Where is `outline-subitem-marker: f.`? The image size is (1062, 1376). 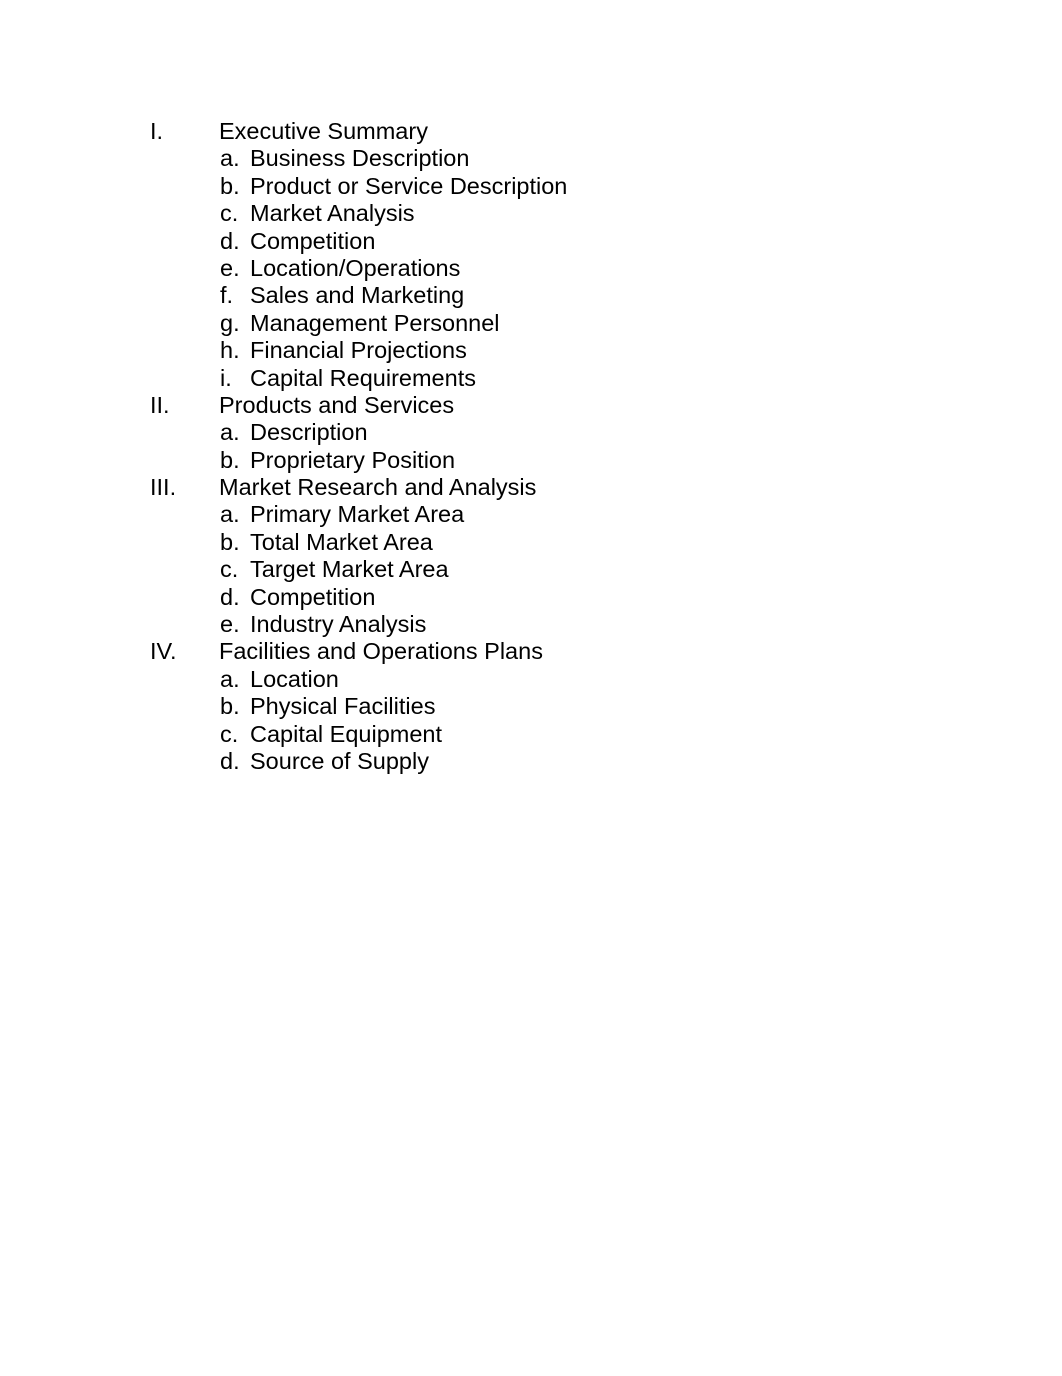
outline-subitem-marker: f. is located at coordinates (227, 295).